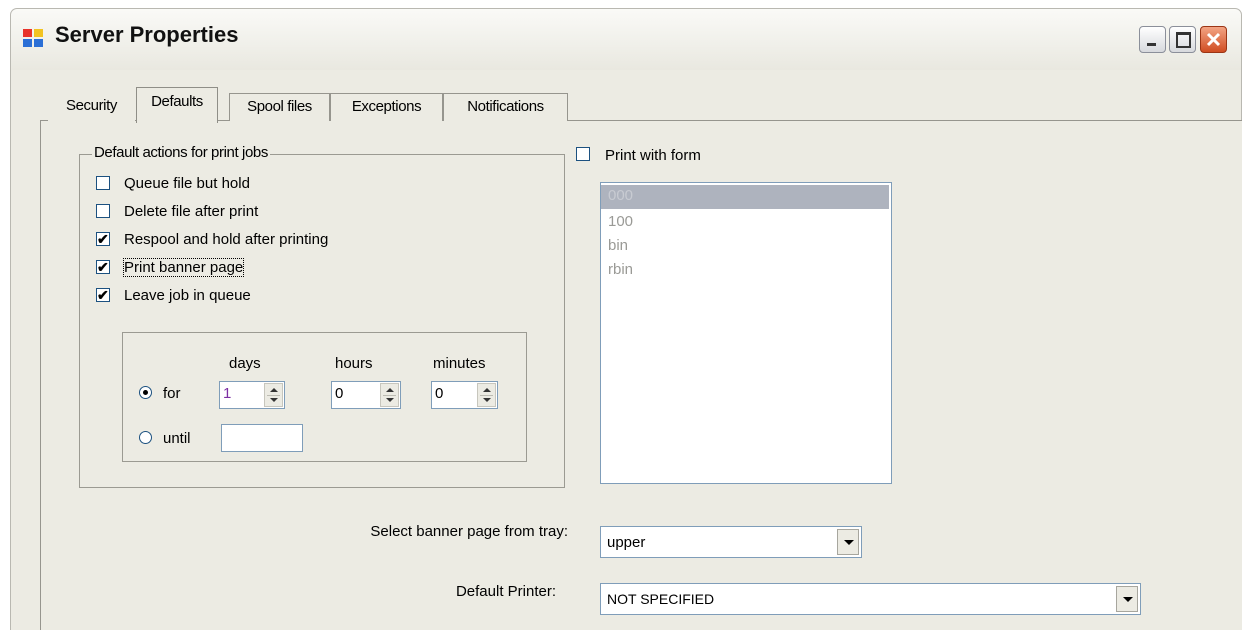 Image resolution: width=1252 pixels, height=630 pixels. Describe the element at coordinates (745, 271) in the screenshot. I see `list-item: rbin` at that location.